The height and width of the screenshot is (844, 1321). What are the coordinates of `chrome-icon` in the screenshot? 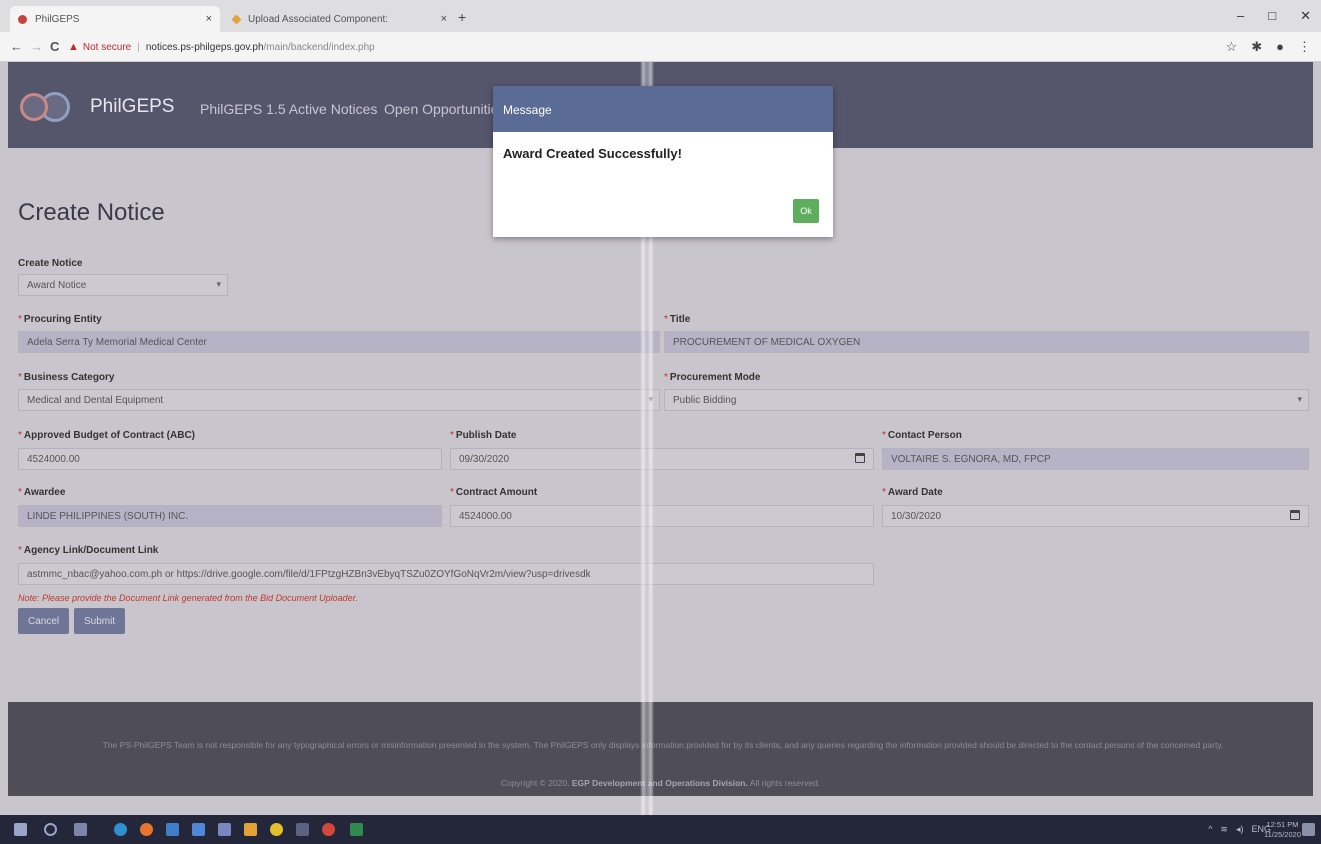 It's located at (328, 829).